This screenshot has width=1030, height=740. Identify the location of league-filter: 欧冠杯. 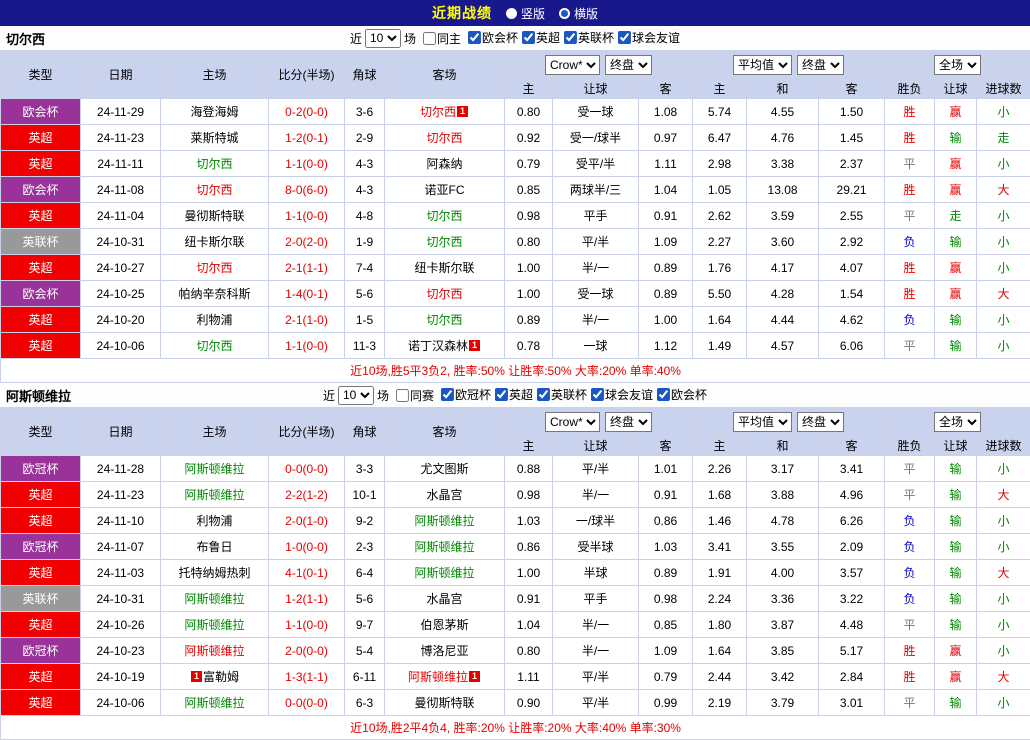
(464, 394).